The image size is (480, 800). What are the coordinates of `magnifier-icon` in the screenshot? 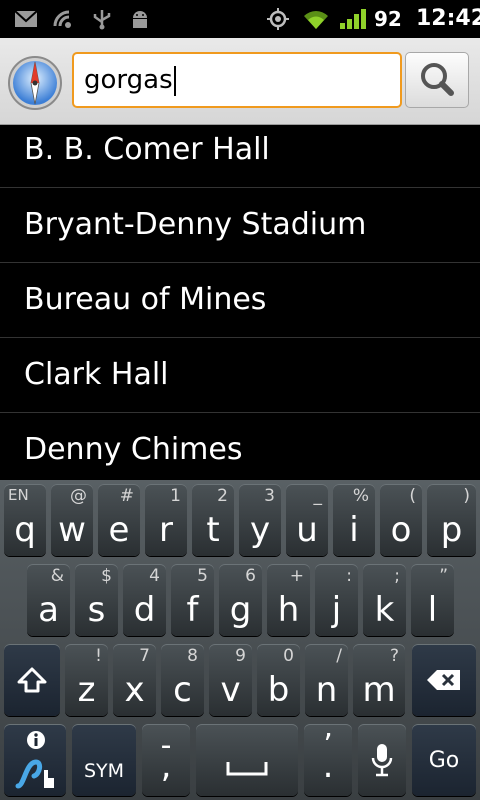 It's located at (437, 79).